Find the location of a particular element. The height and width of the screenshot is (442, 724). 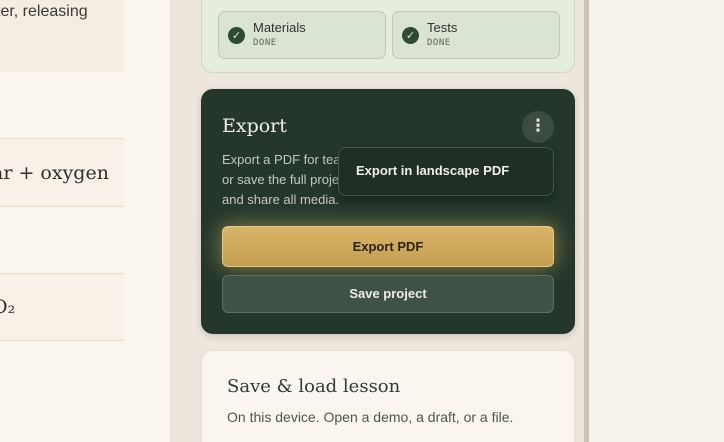

lesson-intro-text: ter, releasing is located at coordinates (62, 36).